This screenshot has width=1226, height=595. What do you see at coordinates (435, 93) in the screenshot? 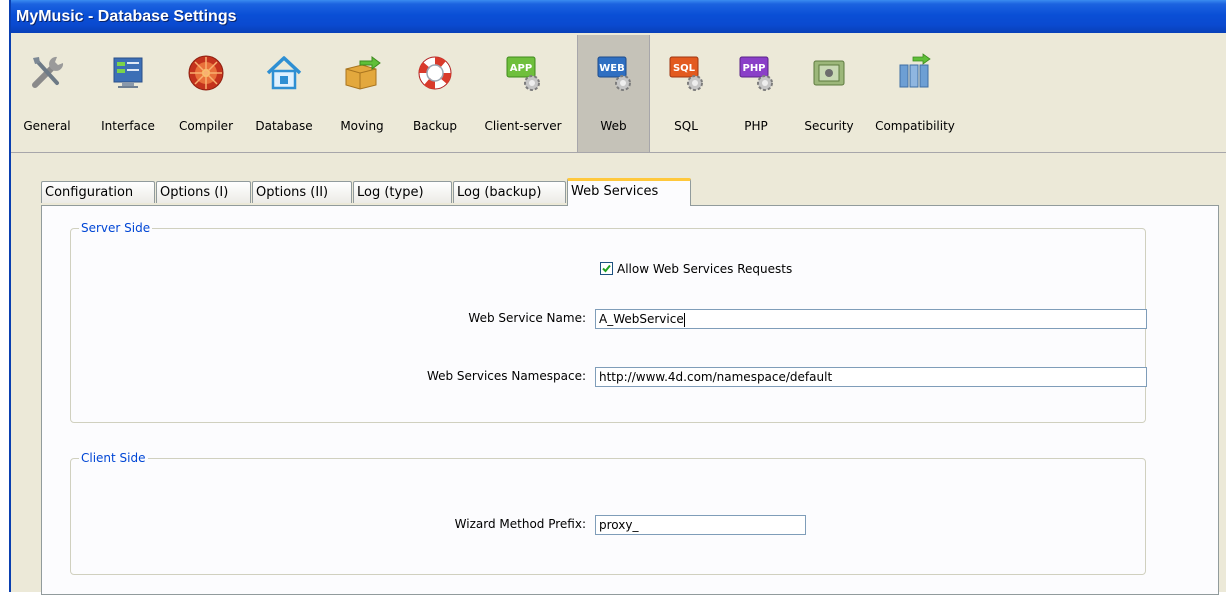
I see `toolbar-item-backup: Backup` at bounding box center [435, 93].